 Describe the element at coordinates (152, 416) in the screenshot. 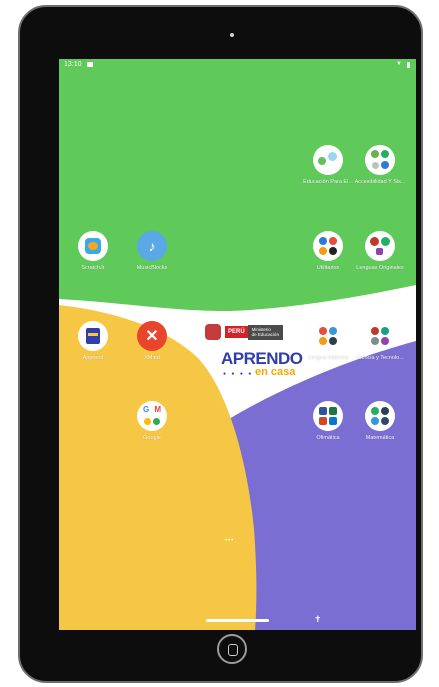

I see `folder-icon: G M` at that location.